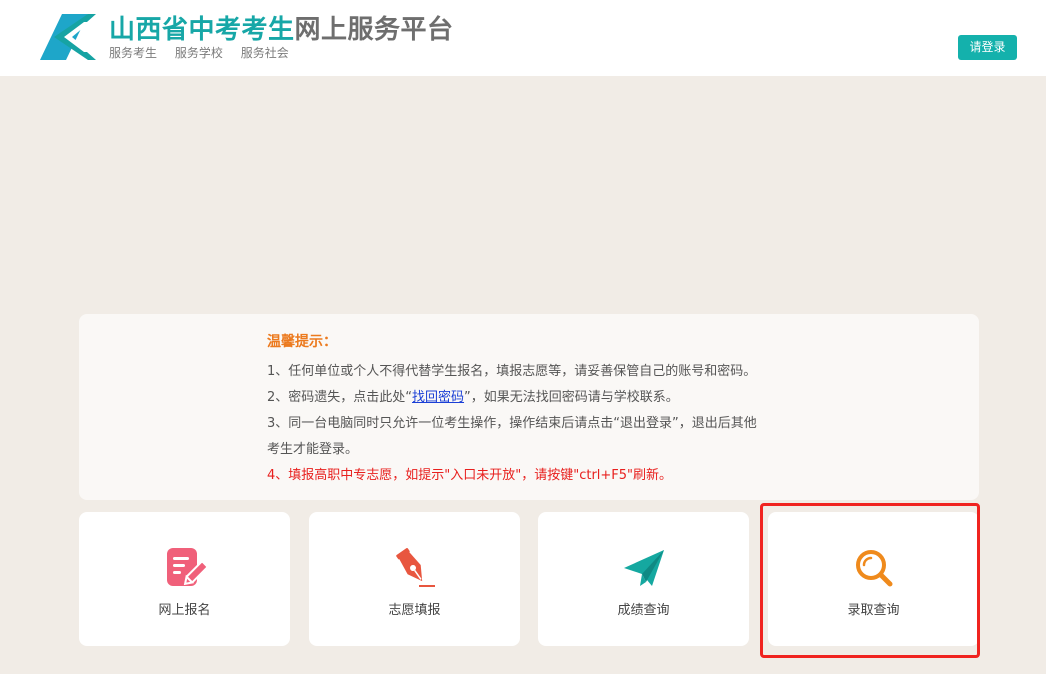  Describe the element at coordinates (374, 30) in the screenshot. I see `platform-title-gray: 网上服务平台` at that location.